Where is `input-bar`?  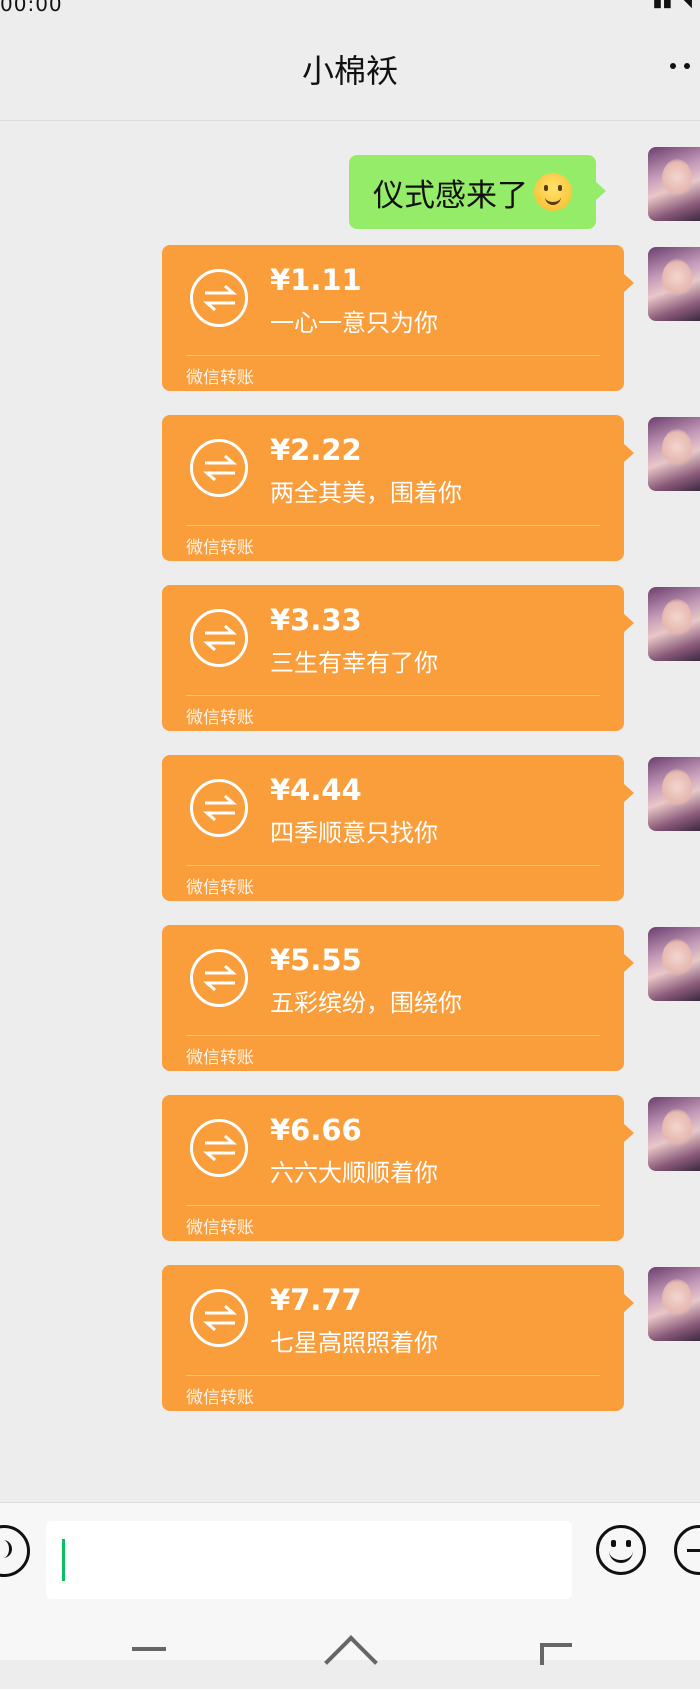
input-bar is located at coordinates (350, 1552).